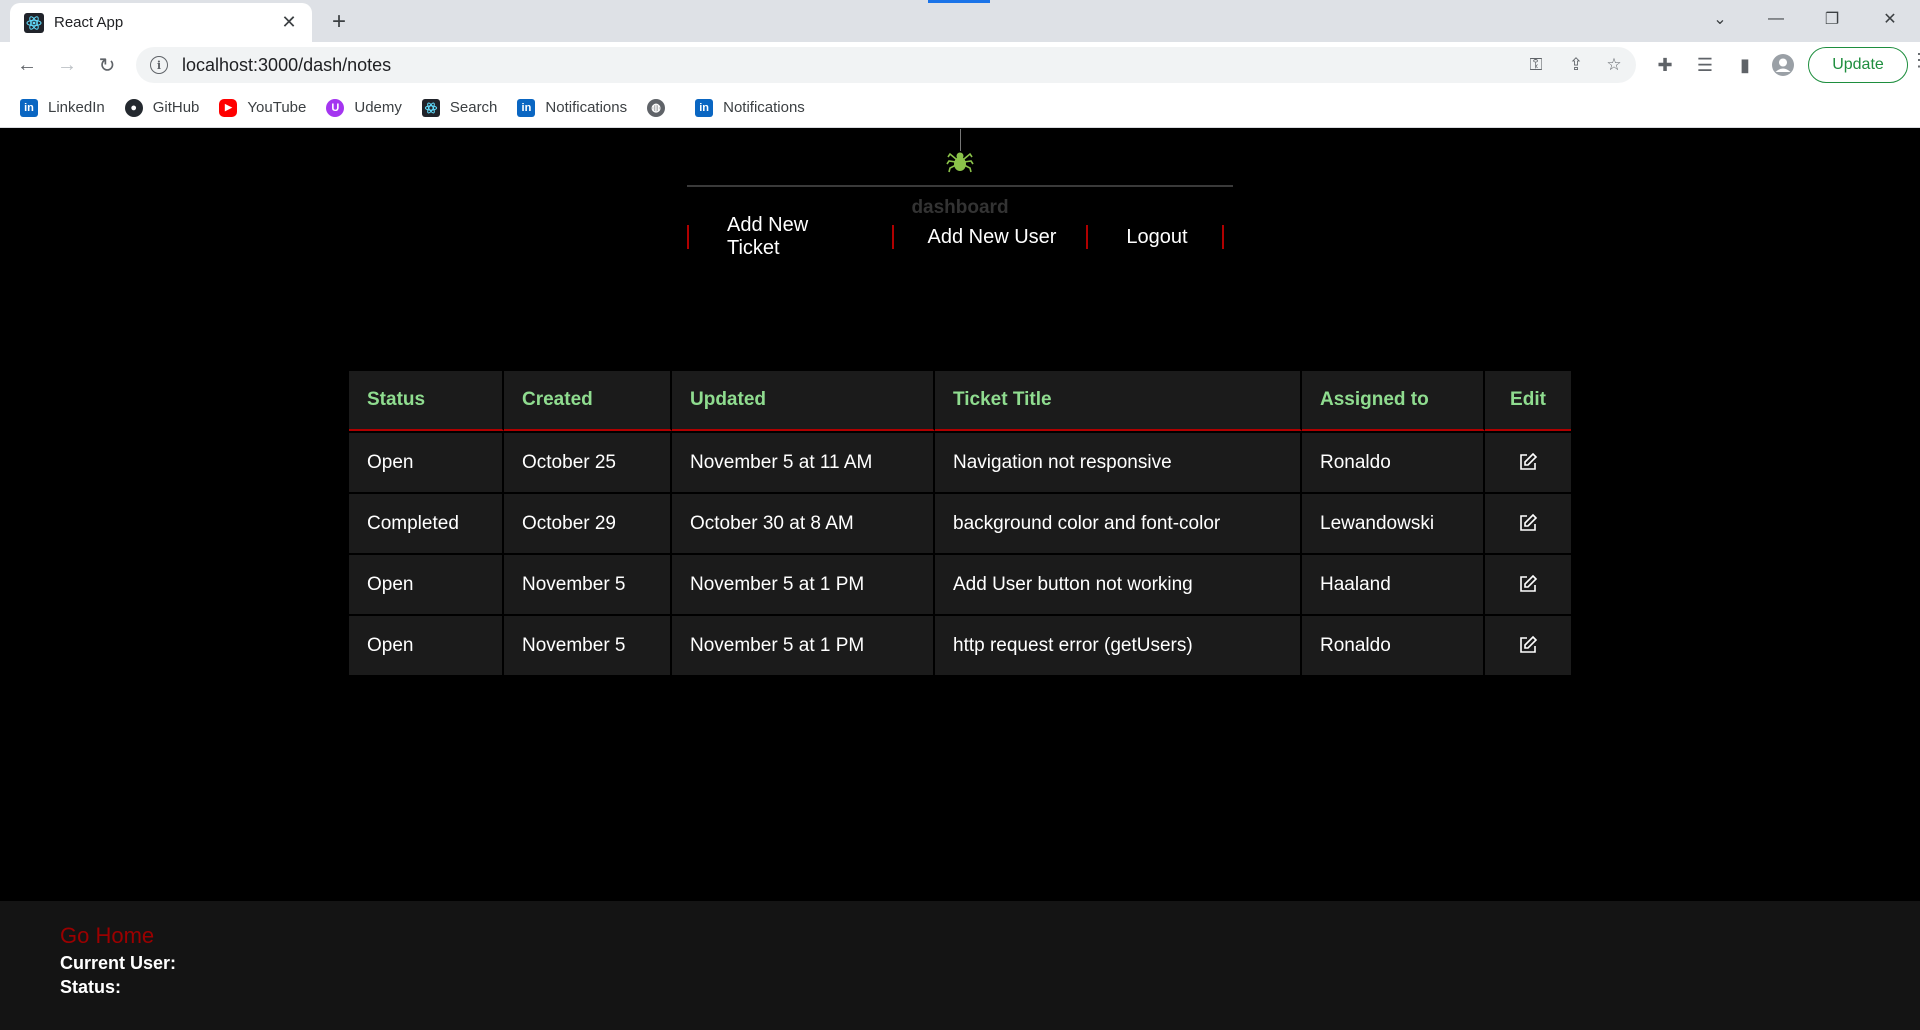 The width and height of the screenshot is (1920, 1030). I want to click on address-bar: i localhost:3000/dash/notes ⚿ ⇪ ☆, so click(886, 65).